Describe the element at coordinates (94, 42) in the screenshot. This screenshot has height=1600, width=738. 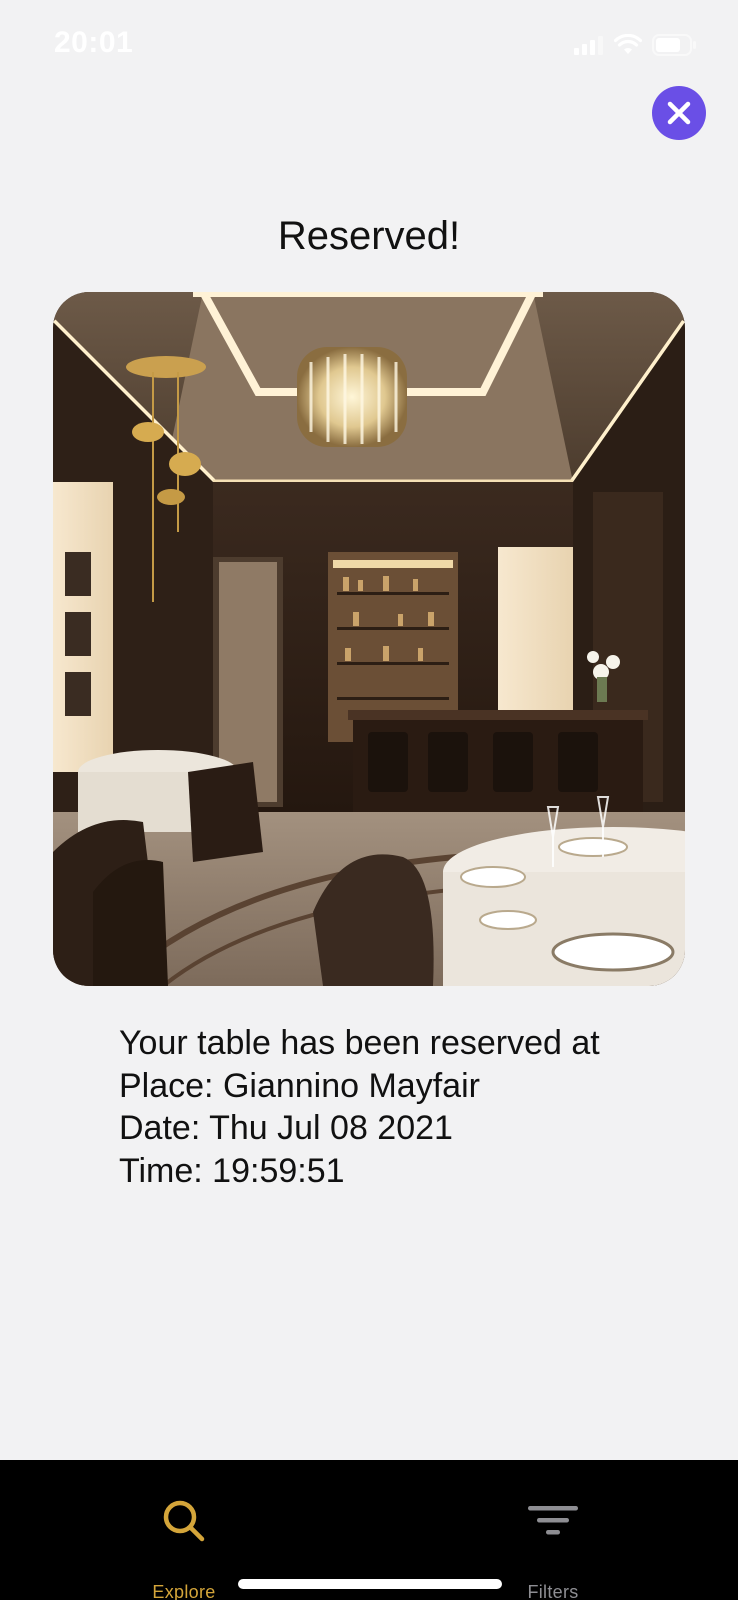
I see `status-time: 20:01` at that location.